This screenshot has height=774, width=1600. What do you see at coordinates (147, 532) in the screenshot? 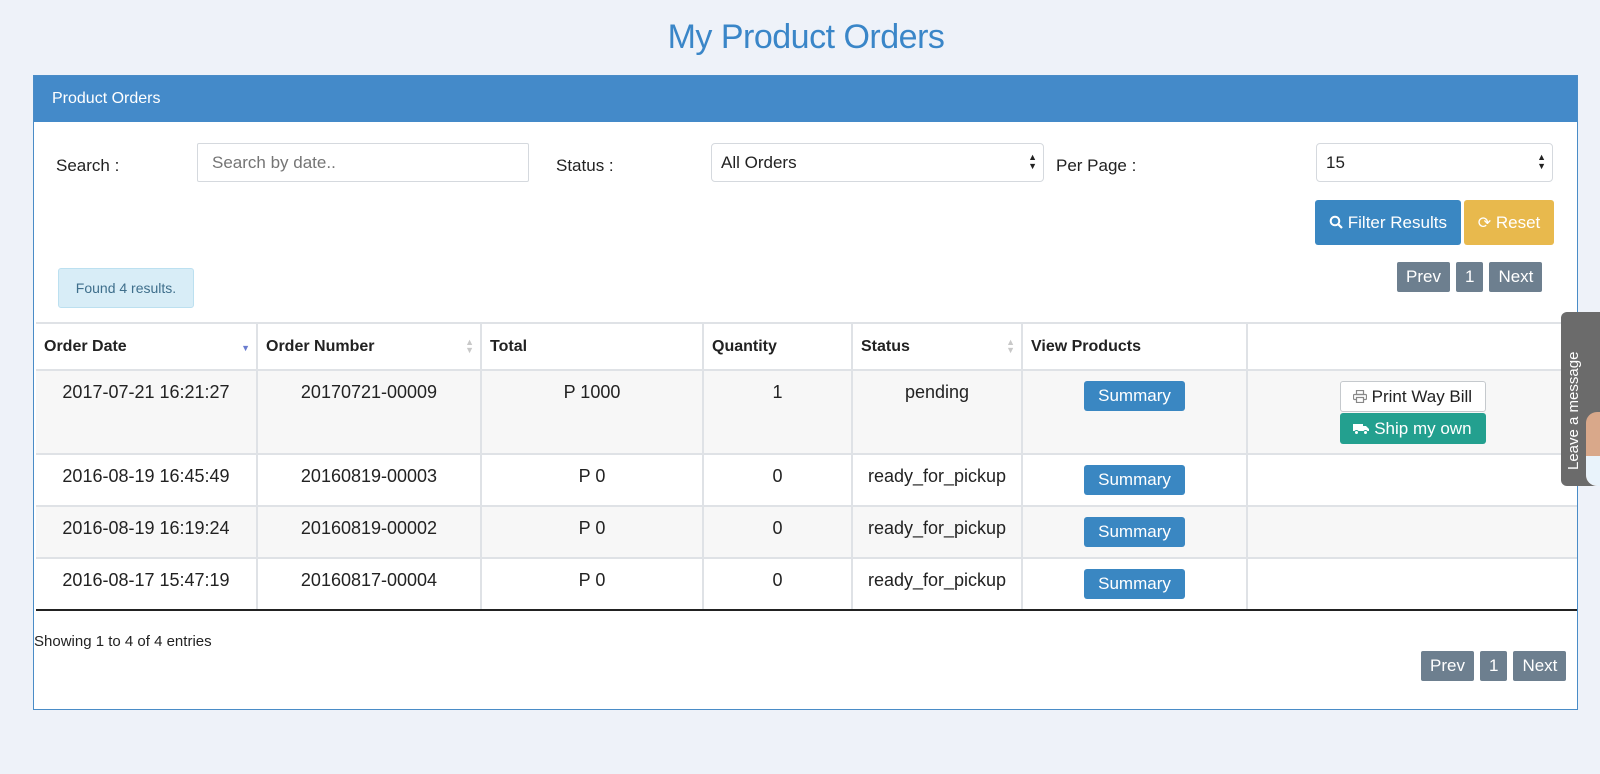
I see `order-date-cell: 2016-08-19 16:19:24` at bounding box center [147, 532].